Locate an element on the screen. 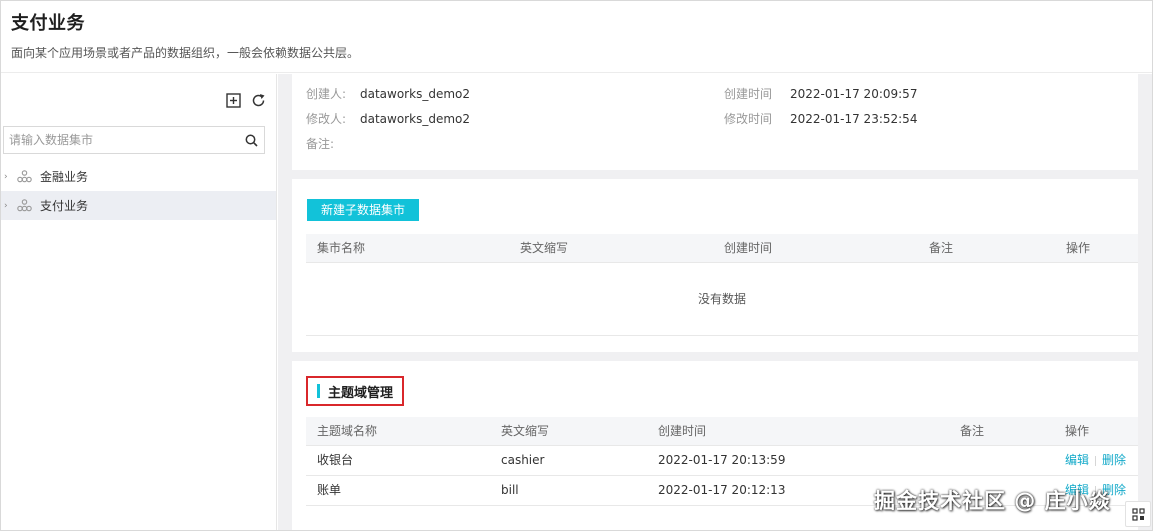 The width and height of the screenshot is (1153, 531). creator-label: 创建人: is located at coordinates (326, 94).